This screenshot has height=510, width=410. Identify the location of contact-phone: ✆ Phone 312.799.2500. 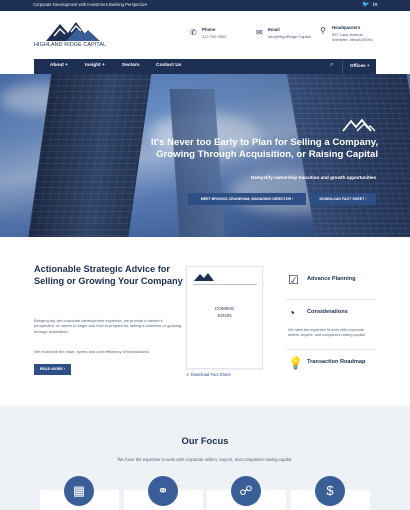
(220, 35).